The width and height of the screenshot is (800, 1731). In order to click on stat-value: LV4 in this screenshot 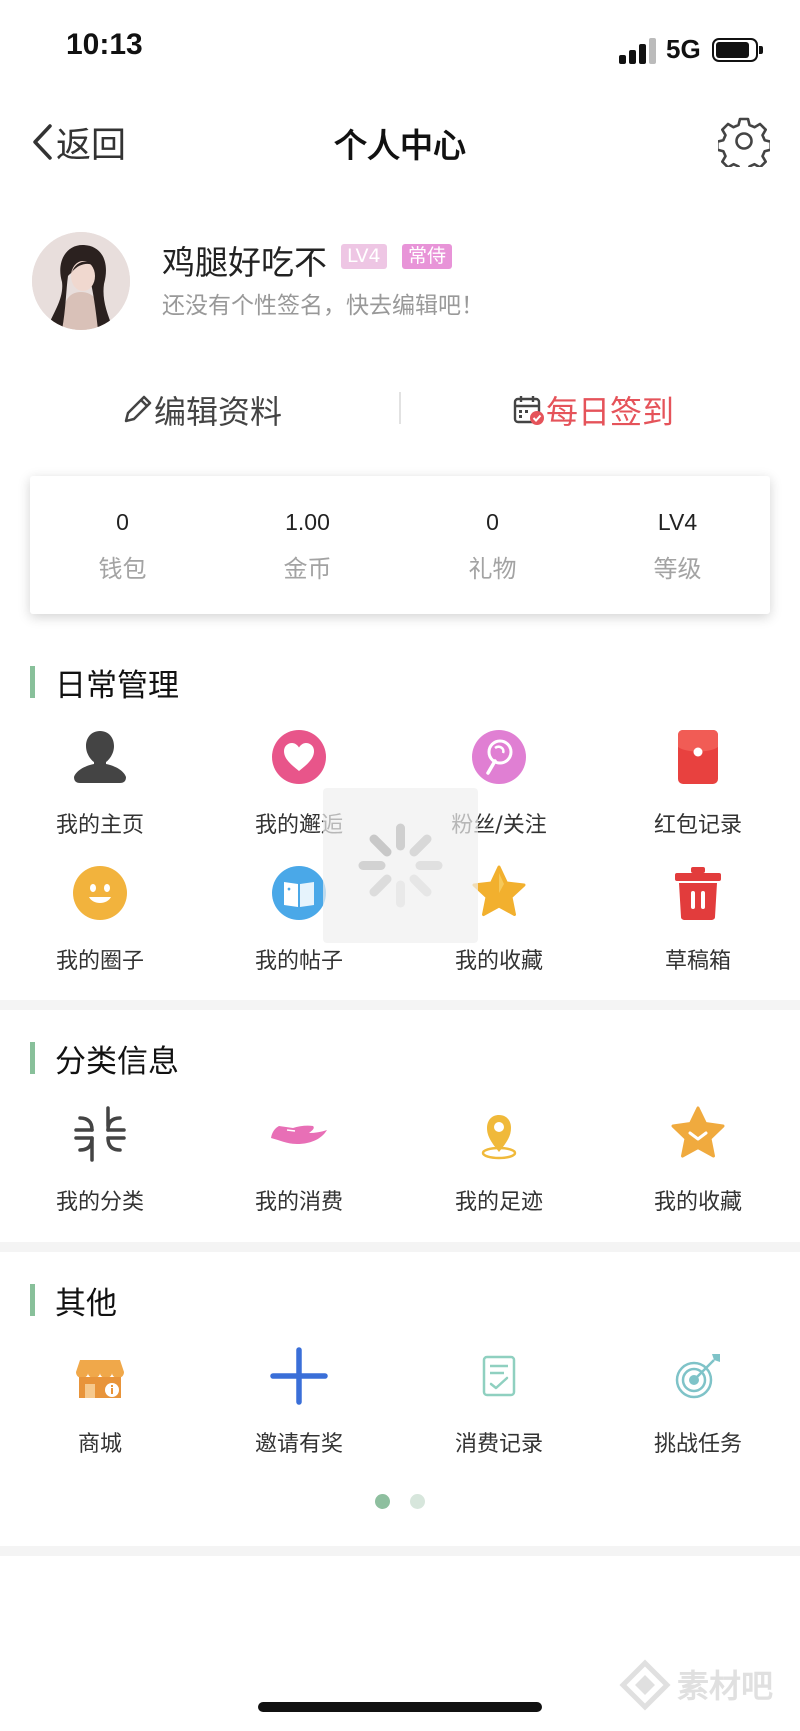, I will do `click(677, 522)`.